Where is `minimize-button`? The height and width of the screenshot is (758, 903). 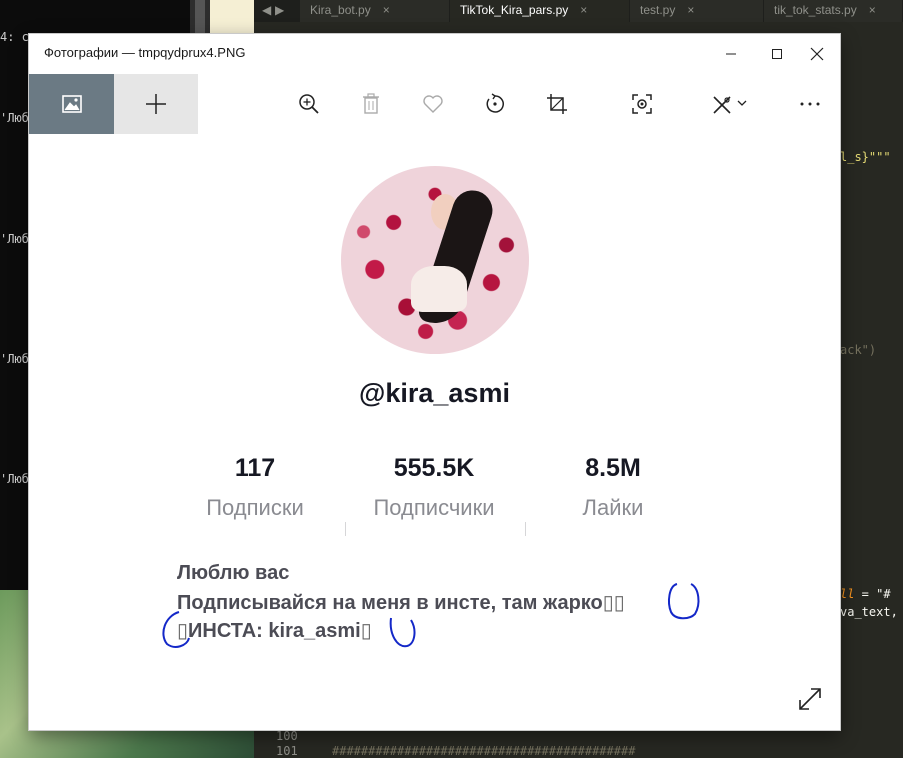
minimize-button is located at coordinates (731, 54).